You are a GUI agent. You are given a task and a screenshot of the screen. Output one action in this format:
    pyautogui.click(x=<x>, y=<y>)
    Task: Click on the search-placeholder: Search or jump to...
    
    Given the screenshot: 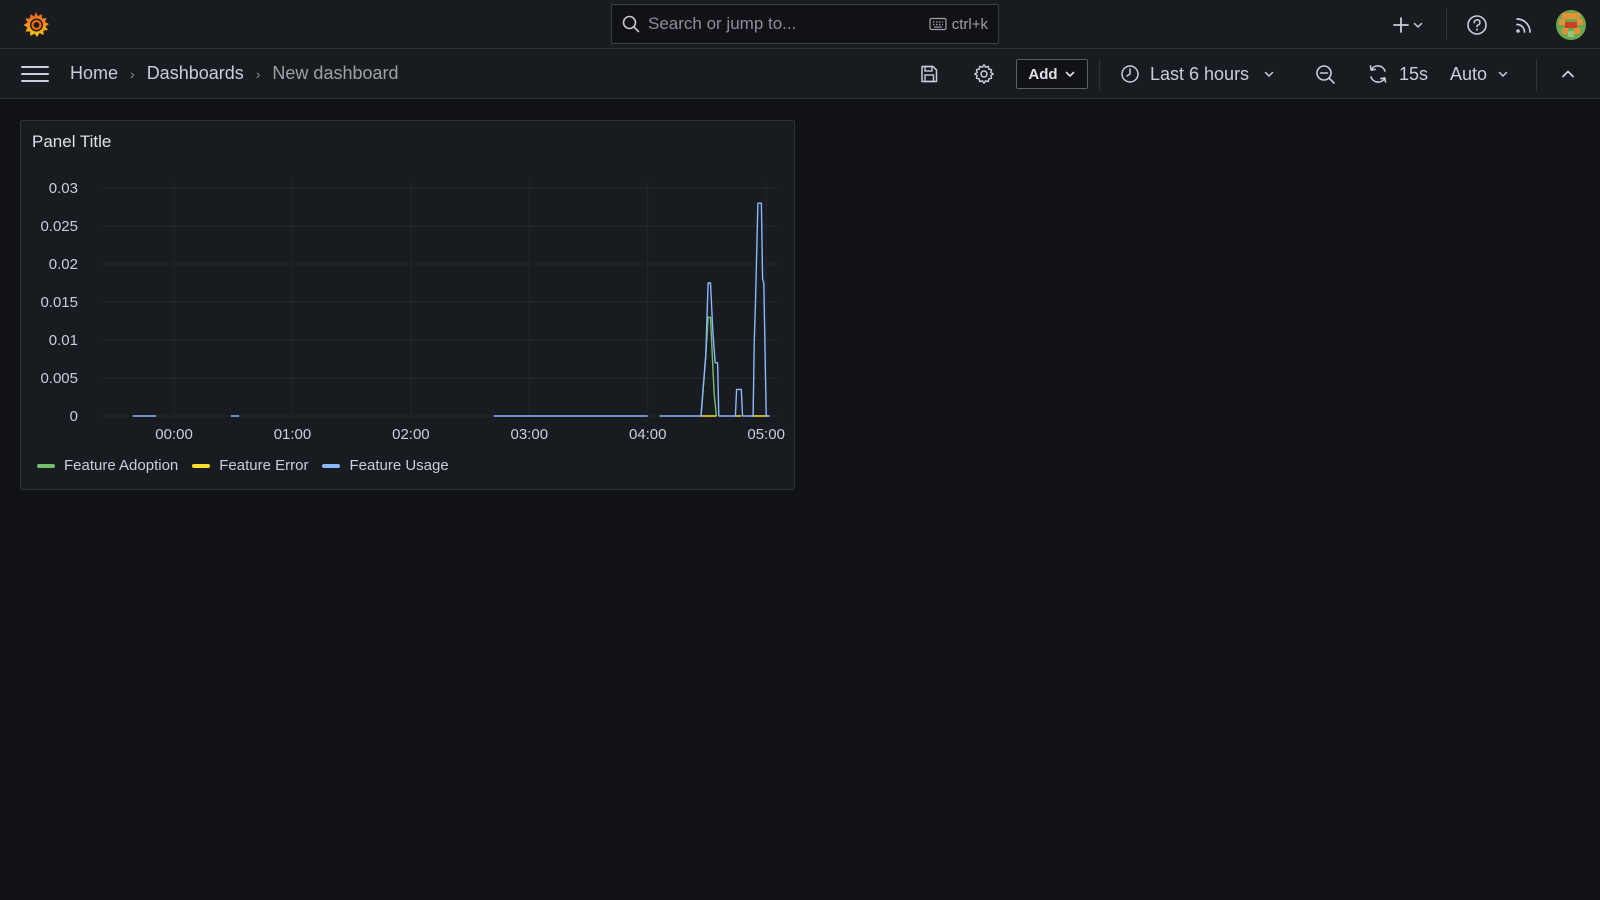 What is the action you would take?
    pyautogui.click(x=722, y=23)
    